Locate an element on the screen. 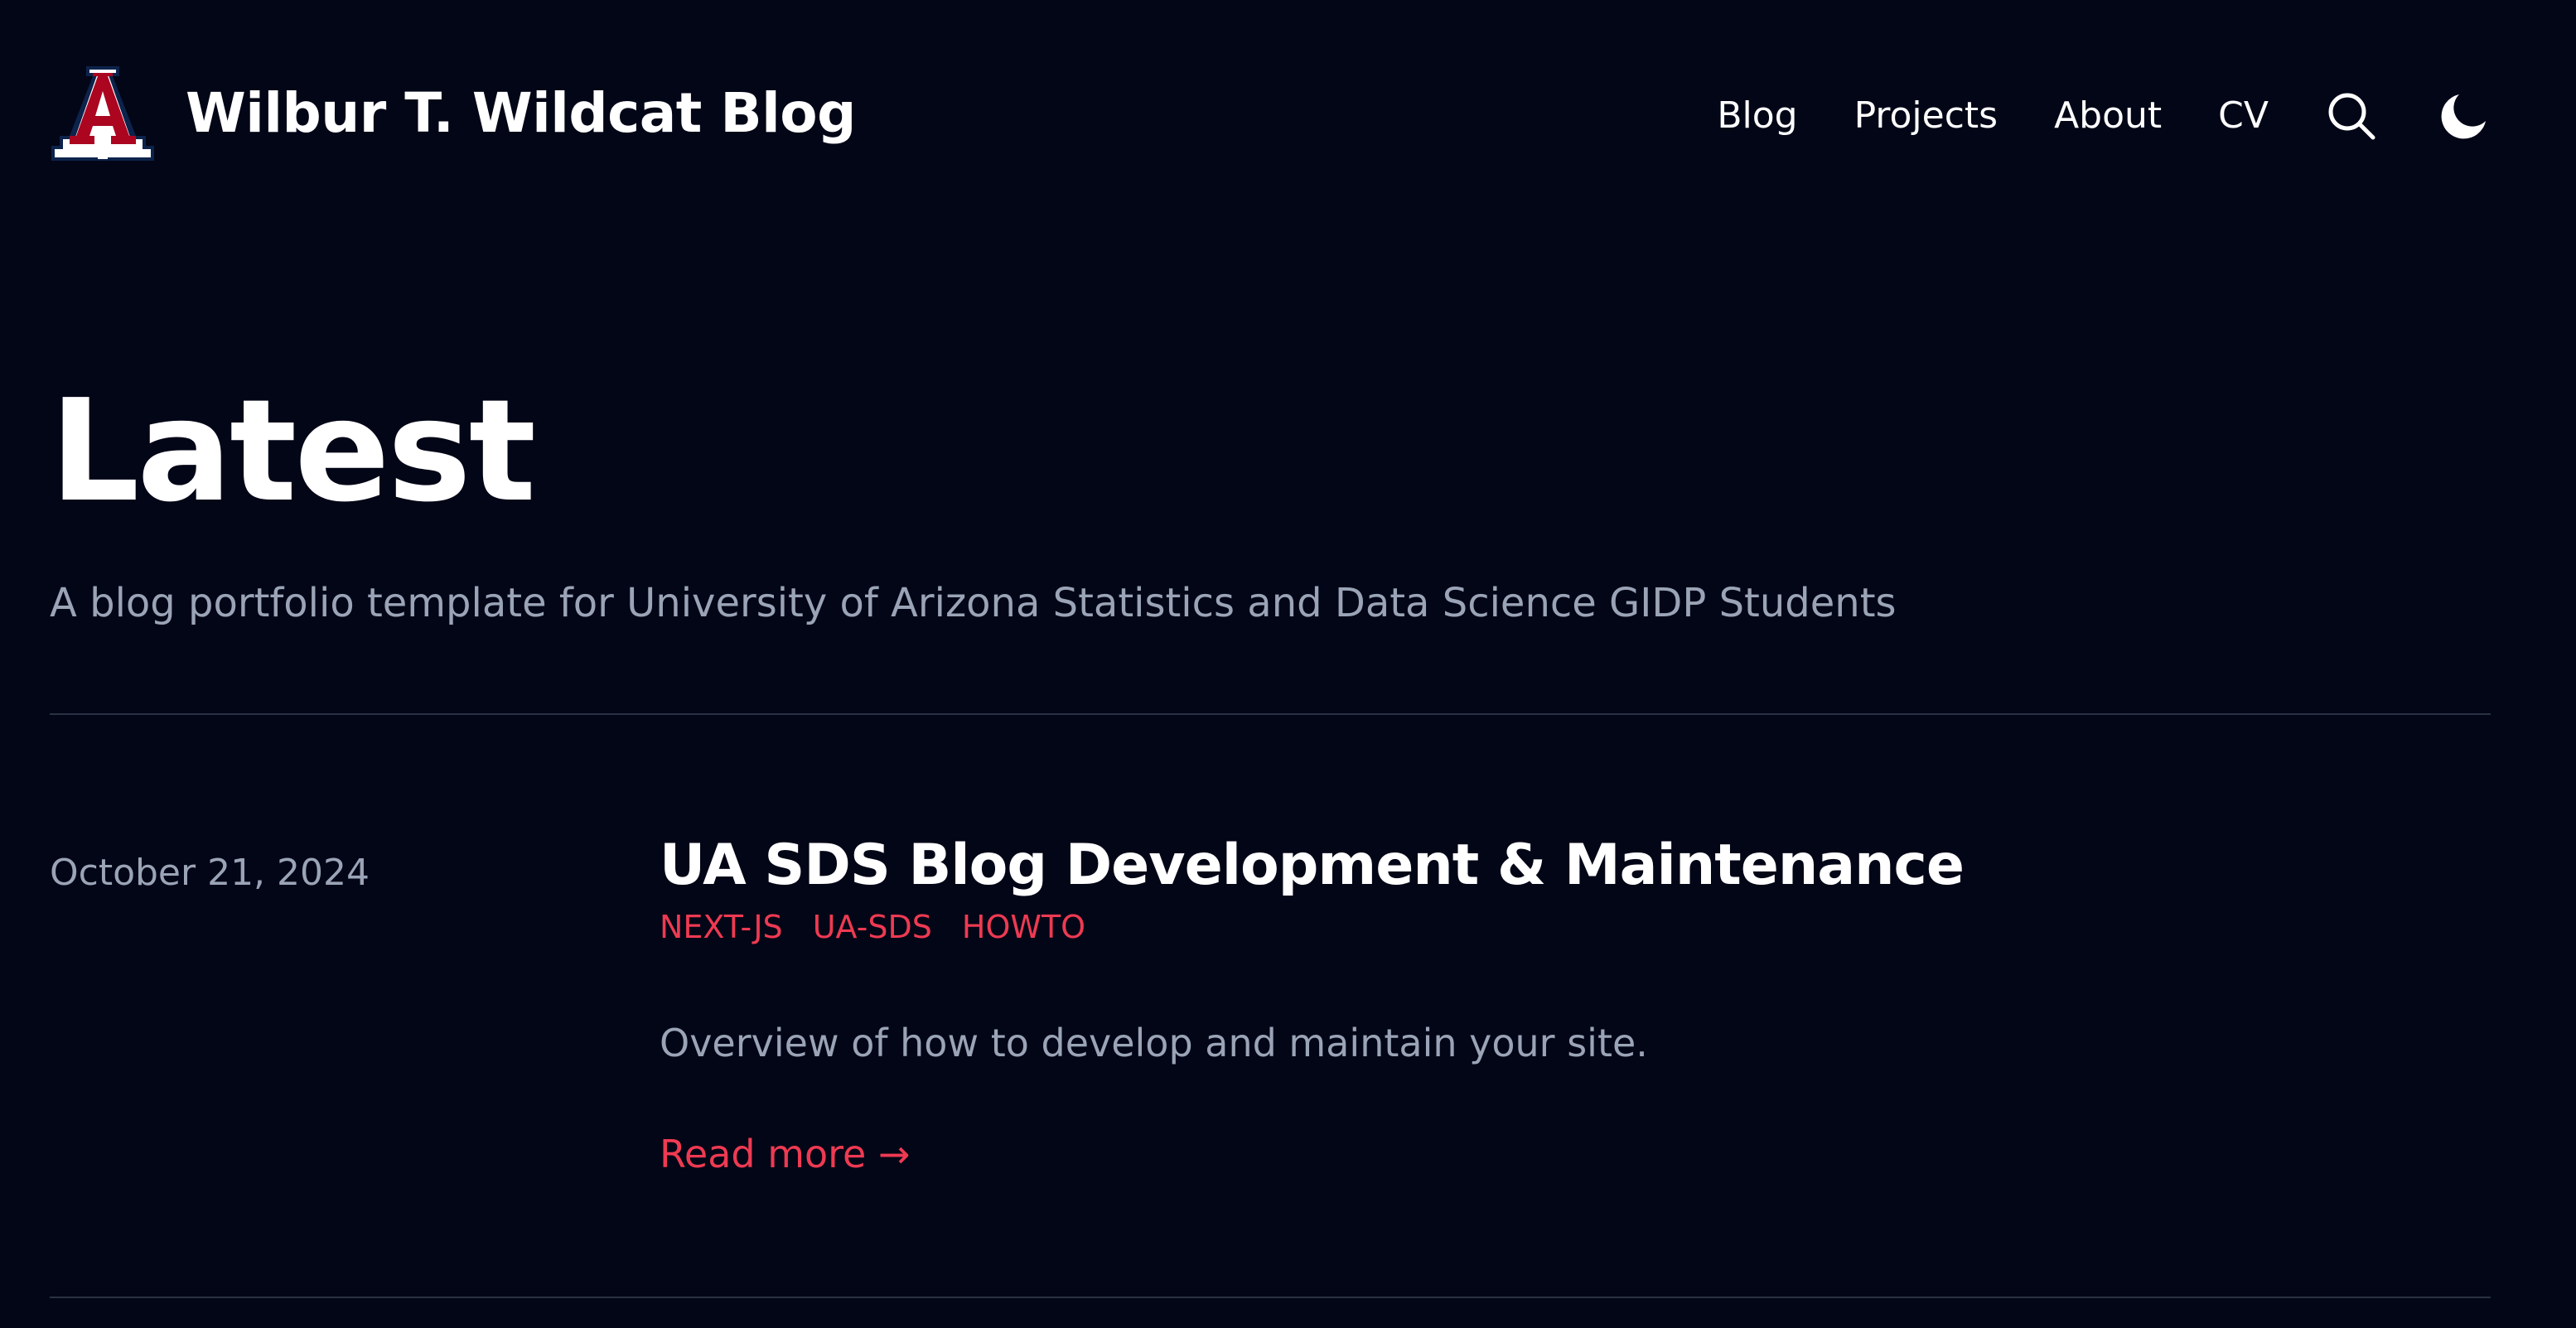 This screenshot has width=2576, height=1328. page-title: Latest is located at coordinates (293, 451).